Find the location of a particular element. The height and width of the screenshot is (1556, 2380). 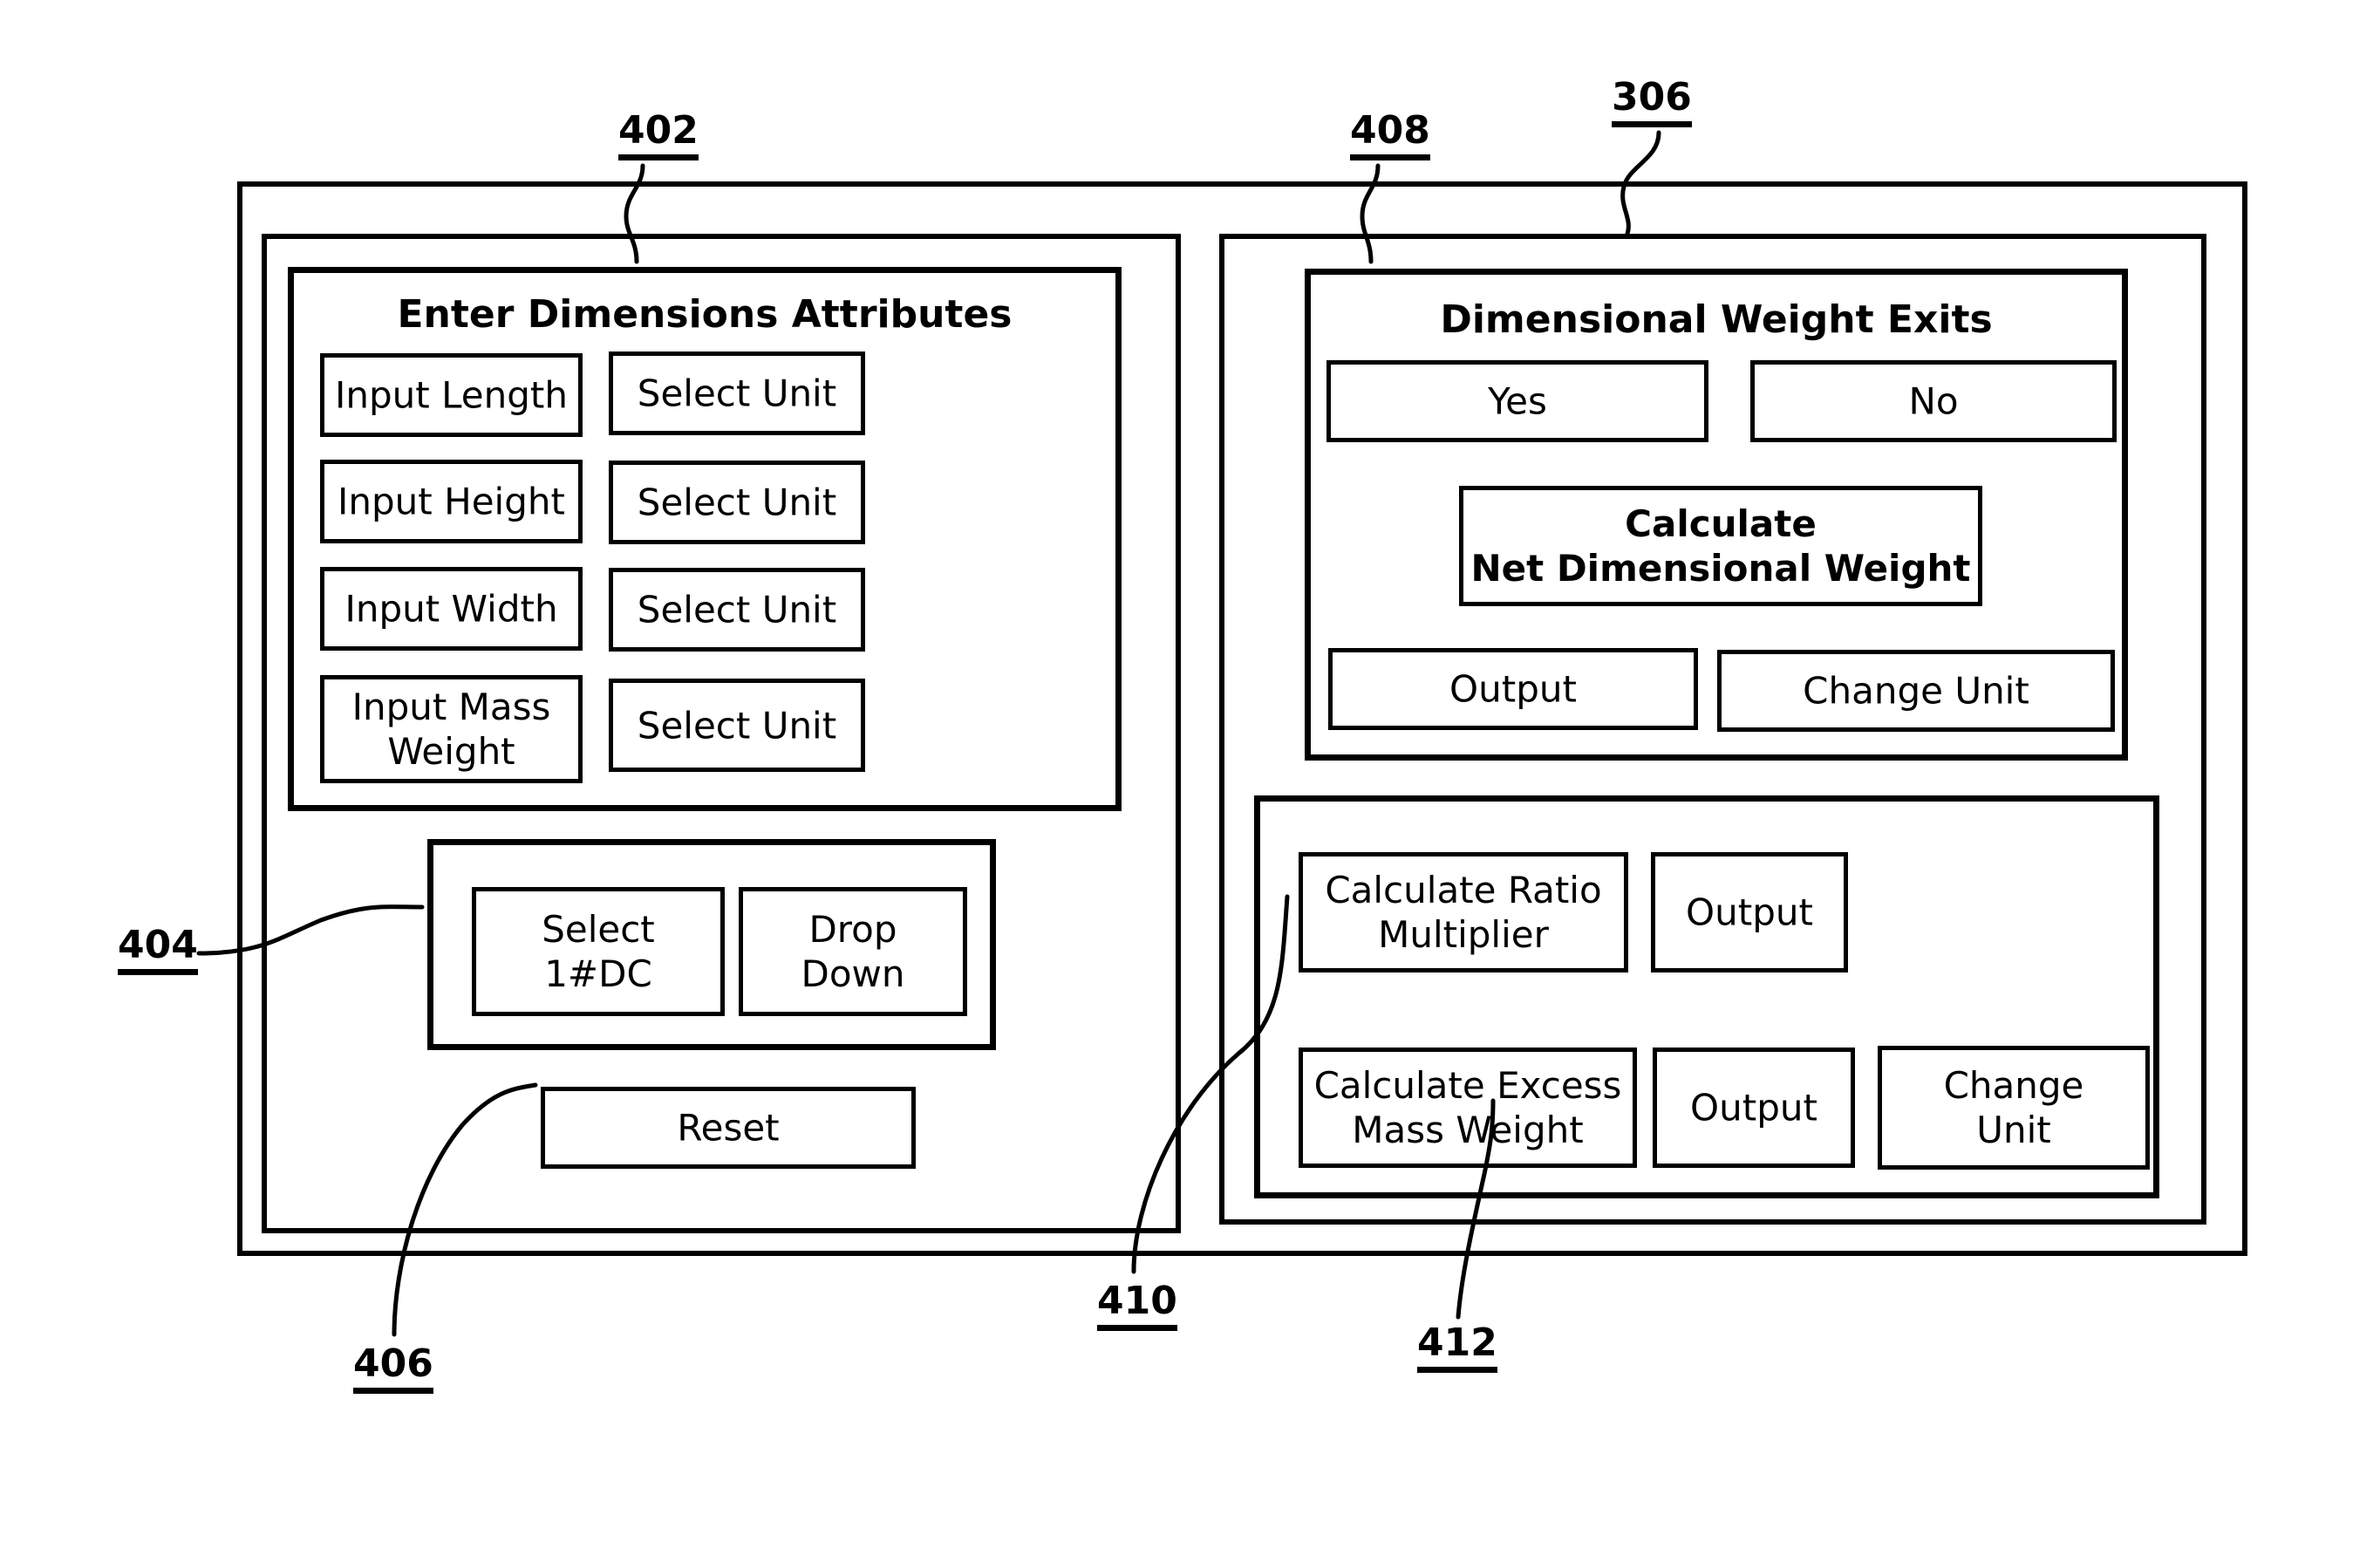

calculate-ratio-multiplier-button: Calculate Ratio Multiplier is located at coordinates (1463, 912).